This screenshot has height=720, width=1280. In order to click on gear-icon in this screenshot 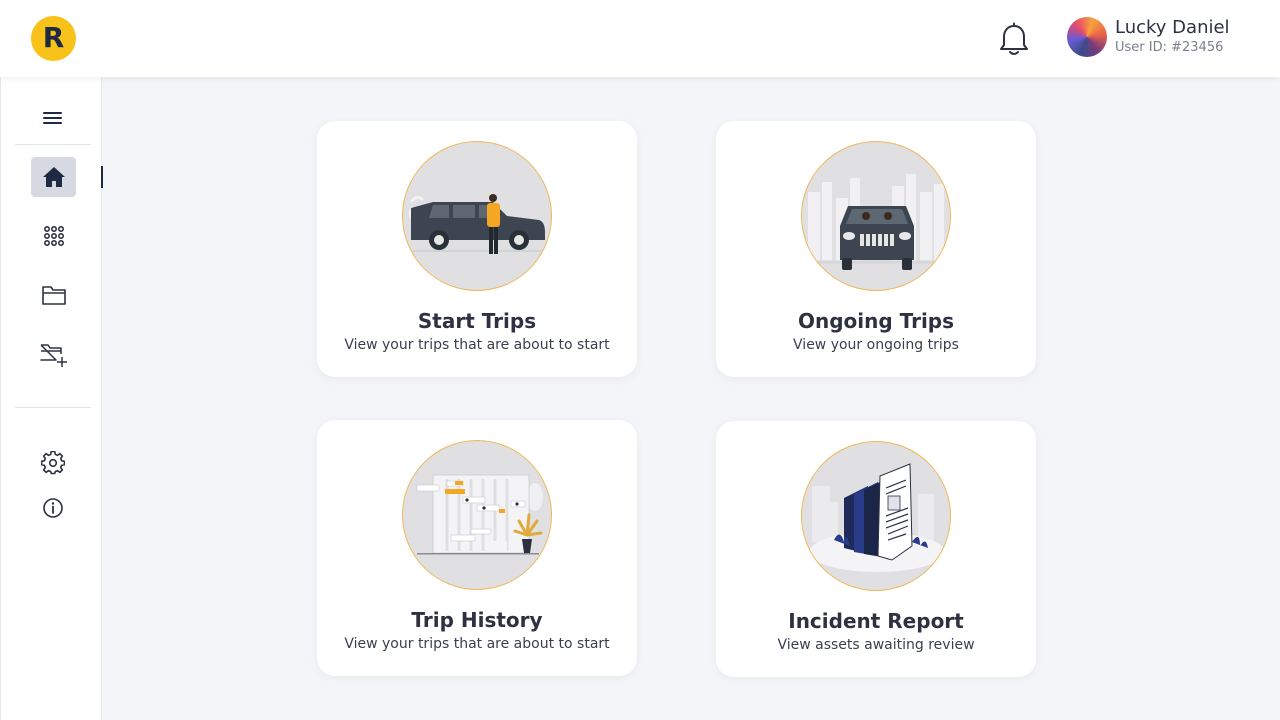, I will do `click(52, 463)`.